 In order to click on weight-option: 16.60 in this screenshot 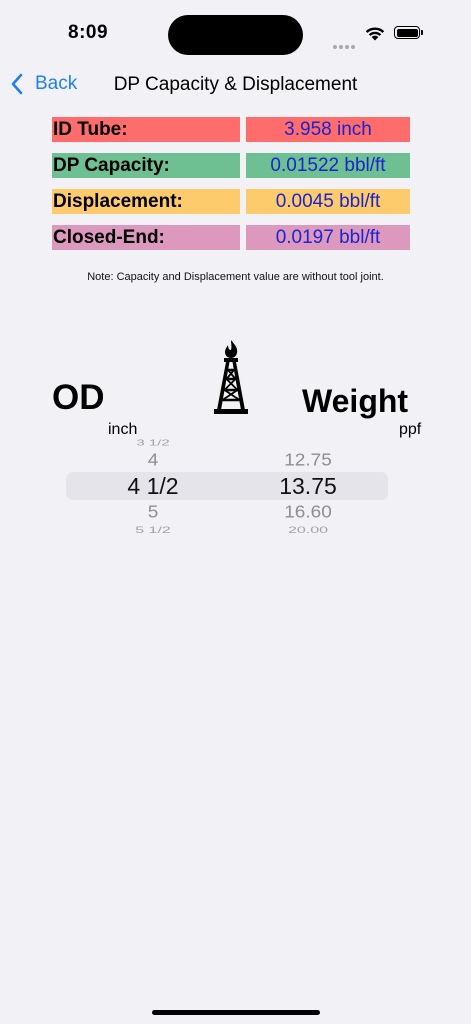, I will do `click(308, 513)`.